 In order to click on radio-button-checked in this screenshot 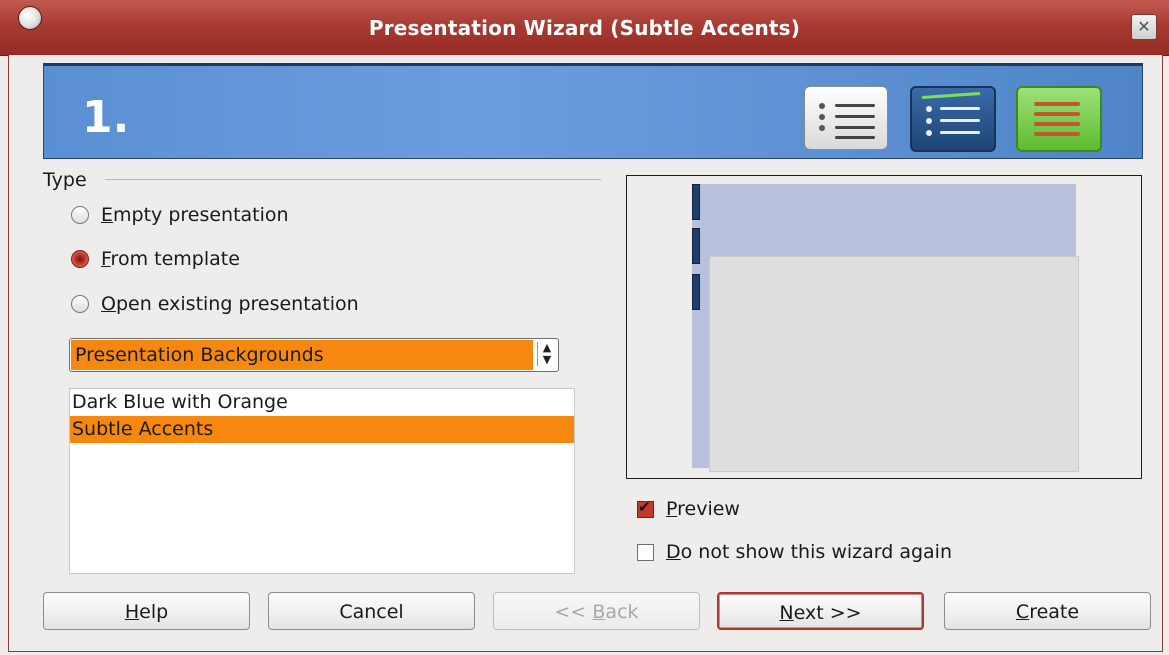, I will do `click(80, 259)`.